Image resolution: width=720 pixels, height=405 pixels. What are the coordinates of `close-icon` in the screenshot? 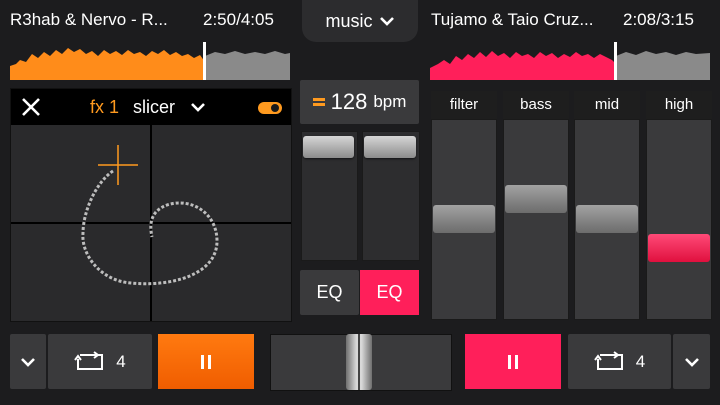 It's located at (31, 107).